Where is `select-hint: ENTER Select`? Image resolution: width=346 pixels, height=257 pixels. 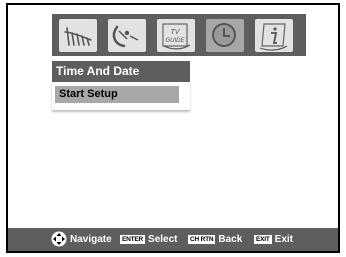
select-hint: ENTER Select is located at coordinates (149, 239).